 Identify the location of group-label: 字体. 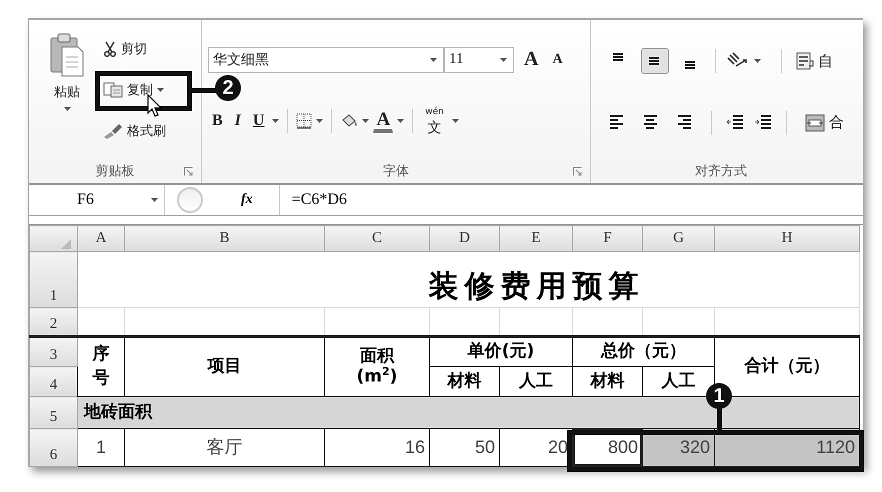
(396, 171).